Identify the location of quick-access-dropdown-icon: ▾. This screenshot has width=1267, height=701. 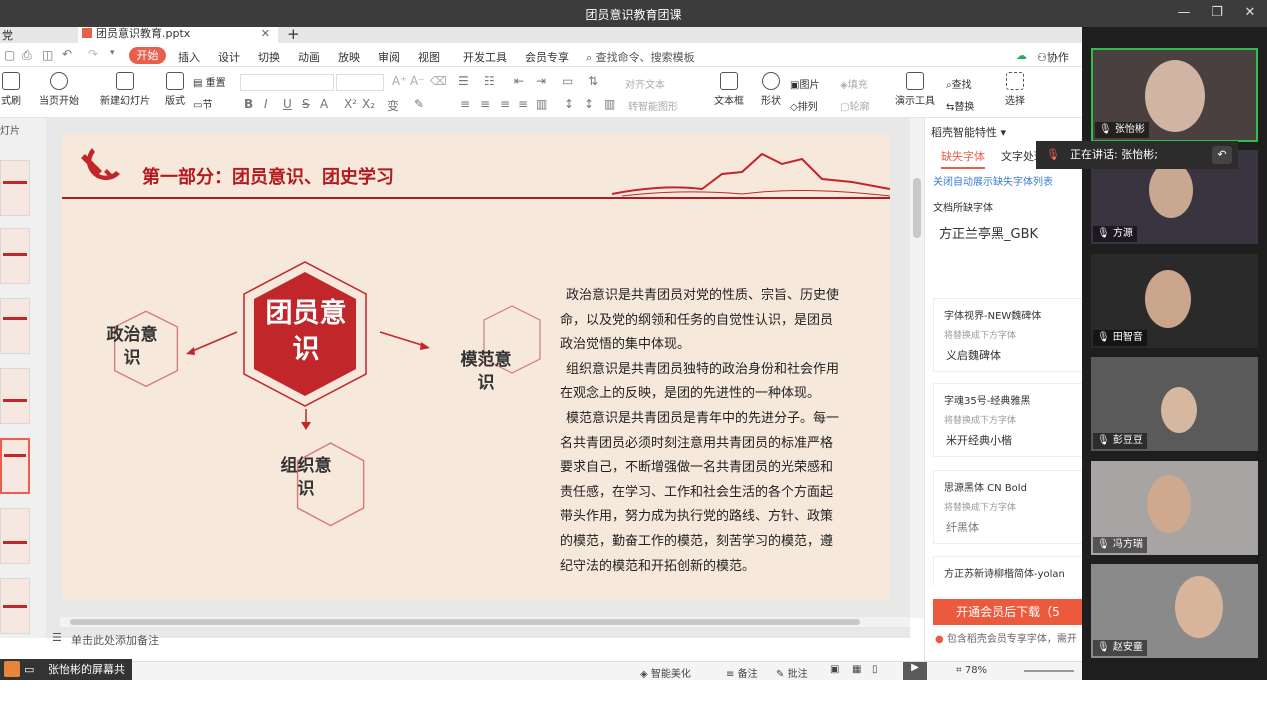
(112, 53).